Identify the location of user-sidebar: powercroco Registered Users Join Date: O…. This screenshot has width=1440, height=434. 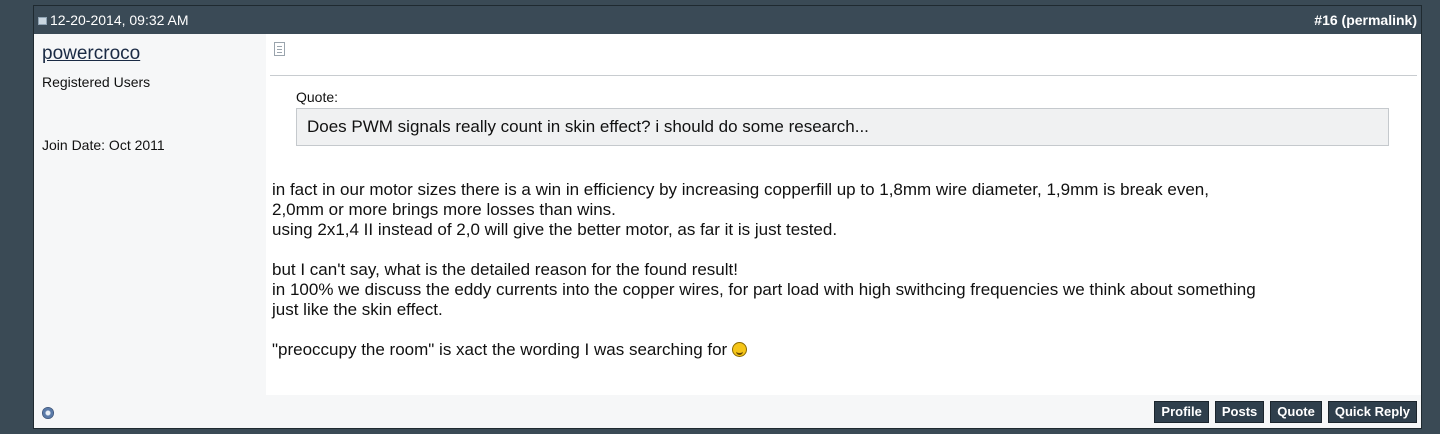
(150, 231).